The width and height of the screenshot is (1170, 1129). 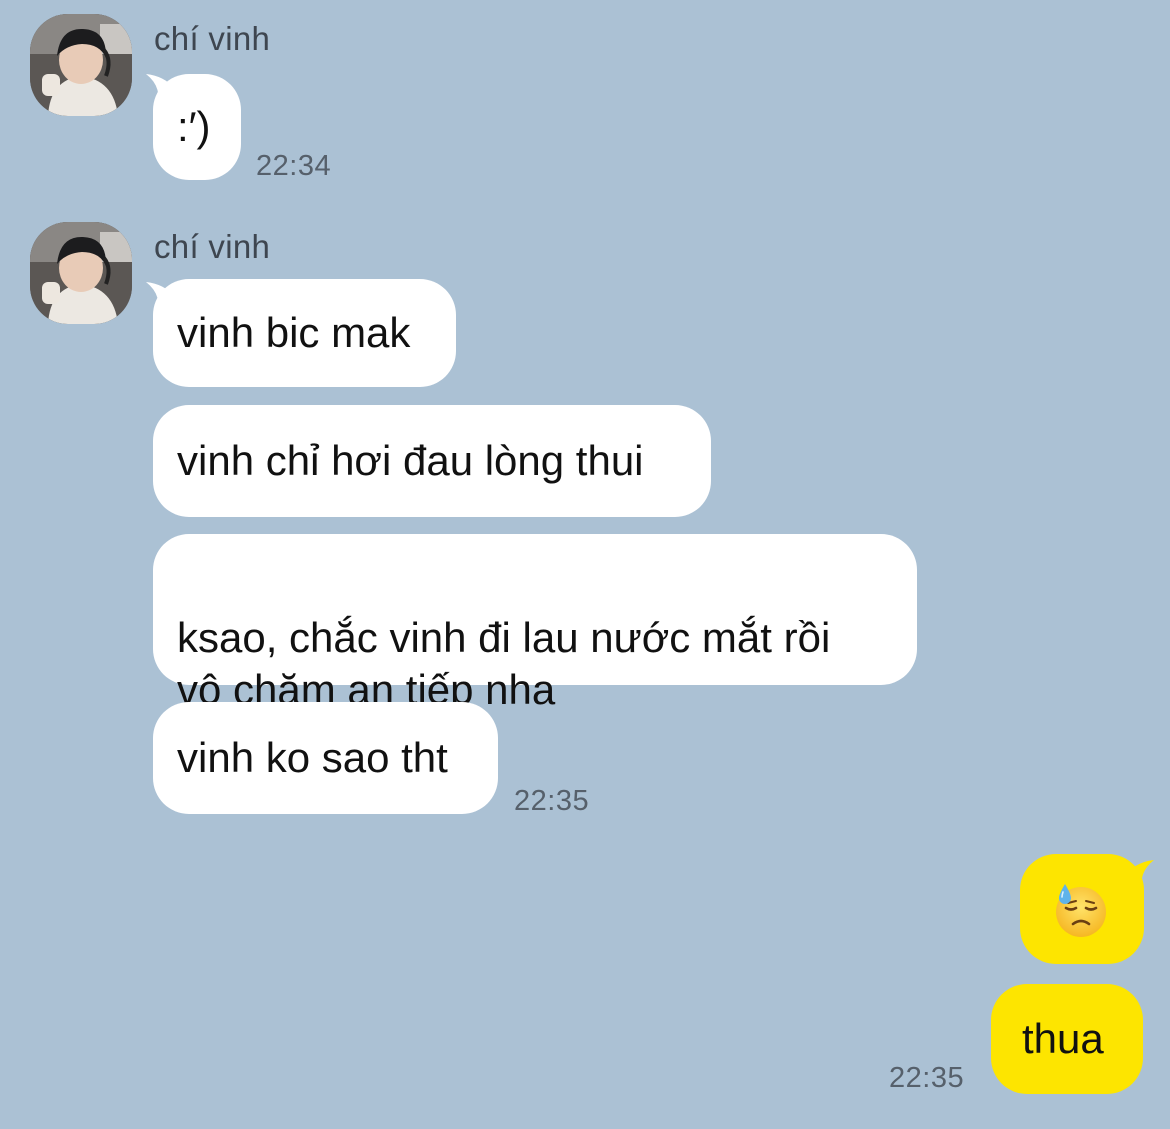 I want to click on my-message-bubble: thua, so click(x=1067, y=1039).